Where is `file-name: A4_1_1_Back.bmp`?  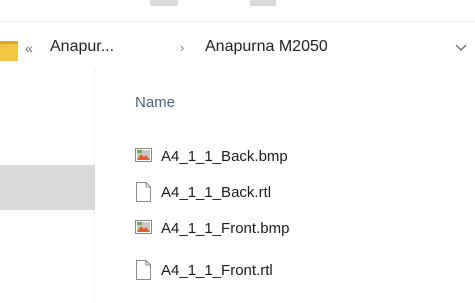
file-name: A4_1_1_Back.bmp is located at coordinates (224, 156).